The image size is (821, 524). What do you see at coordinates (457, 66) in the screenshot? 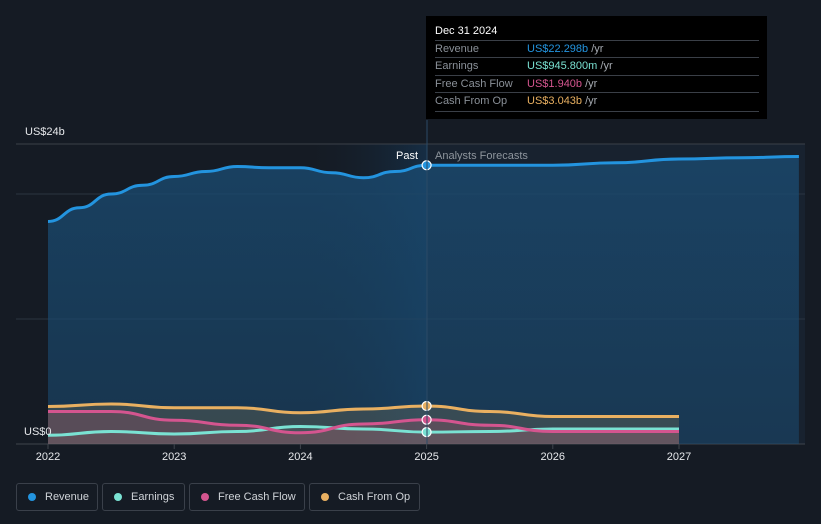
I see `tooltip-label: Earnings` at bounding box center [457, 66].